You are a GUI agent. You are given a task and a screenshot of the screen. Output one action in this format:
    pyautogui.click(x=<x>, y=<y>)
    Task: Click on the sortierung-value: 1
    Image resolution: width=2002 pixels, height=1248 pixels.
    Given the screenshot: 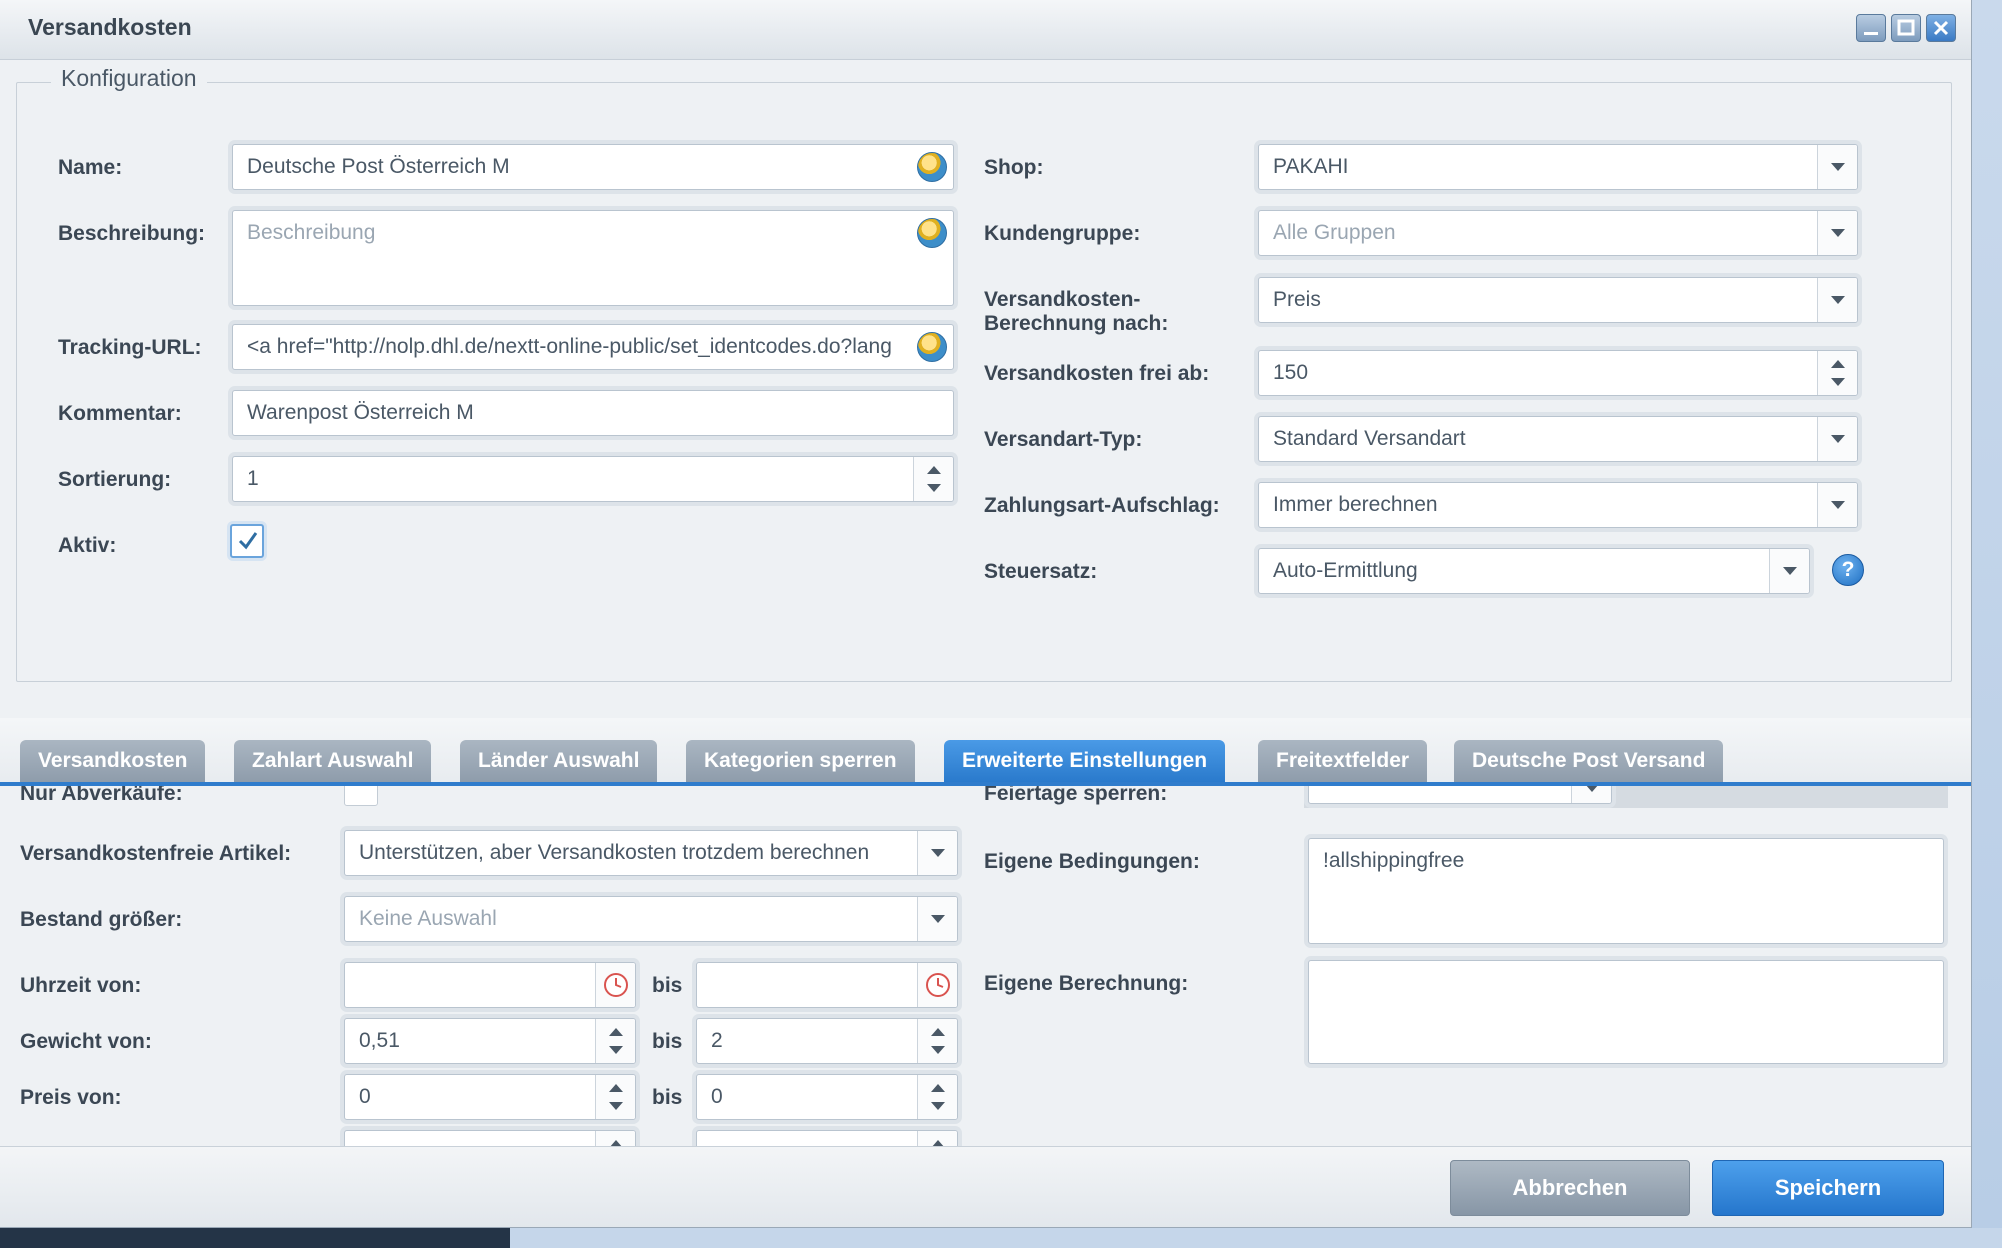 What is the action you would take?
    pyautogui.click(x=253, y=478)
    